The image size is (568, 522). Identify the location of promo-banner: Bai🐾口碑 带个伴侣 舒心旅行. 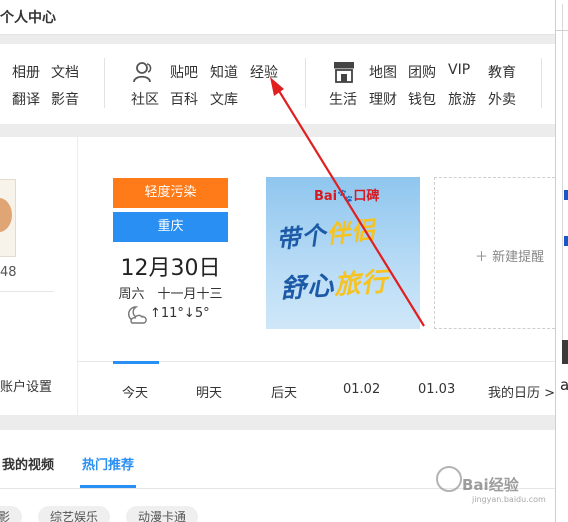
(343, 253).